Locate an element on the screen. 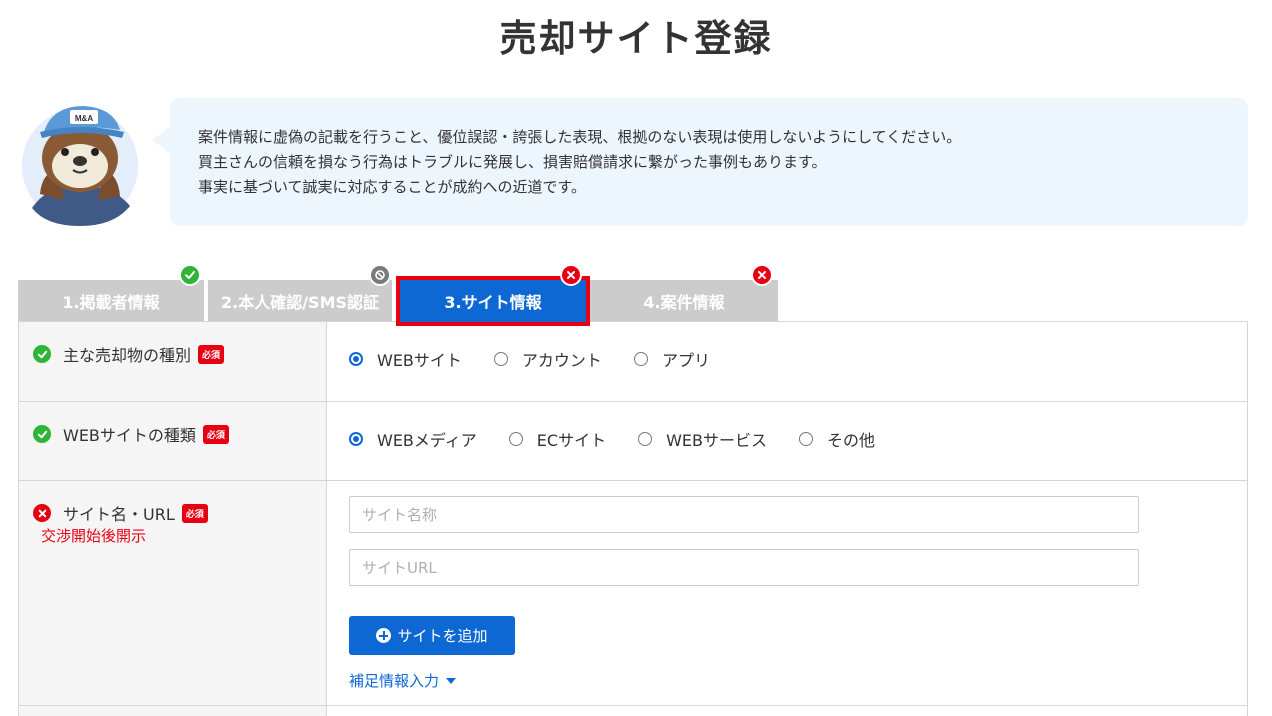  form-row-sale-type: 主な売却物の種別 必須 WEBサイト アカウント アプリ is located at coordinates (633, 362).